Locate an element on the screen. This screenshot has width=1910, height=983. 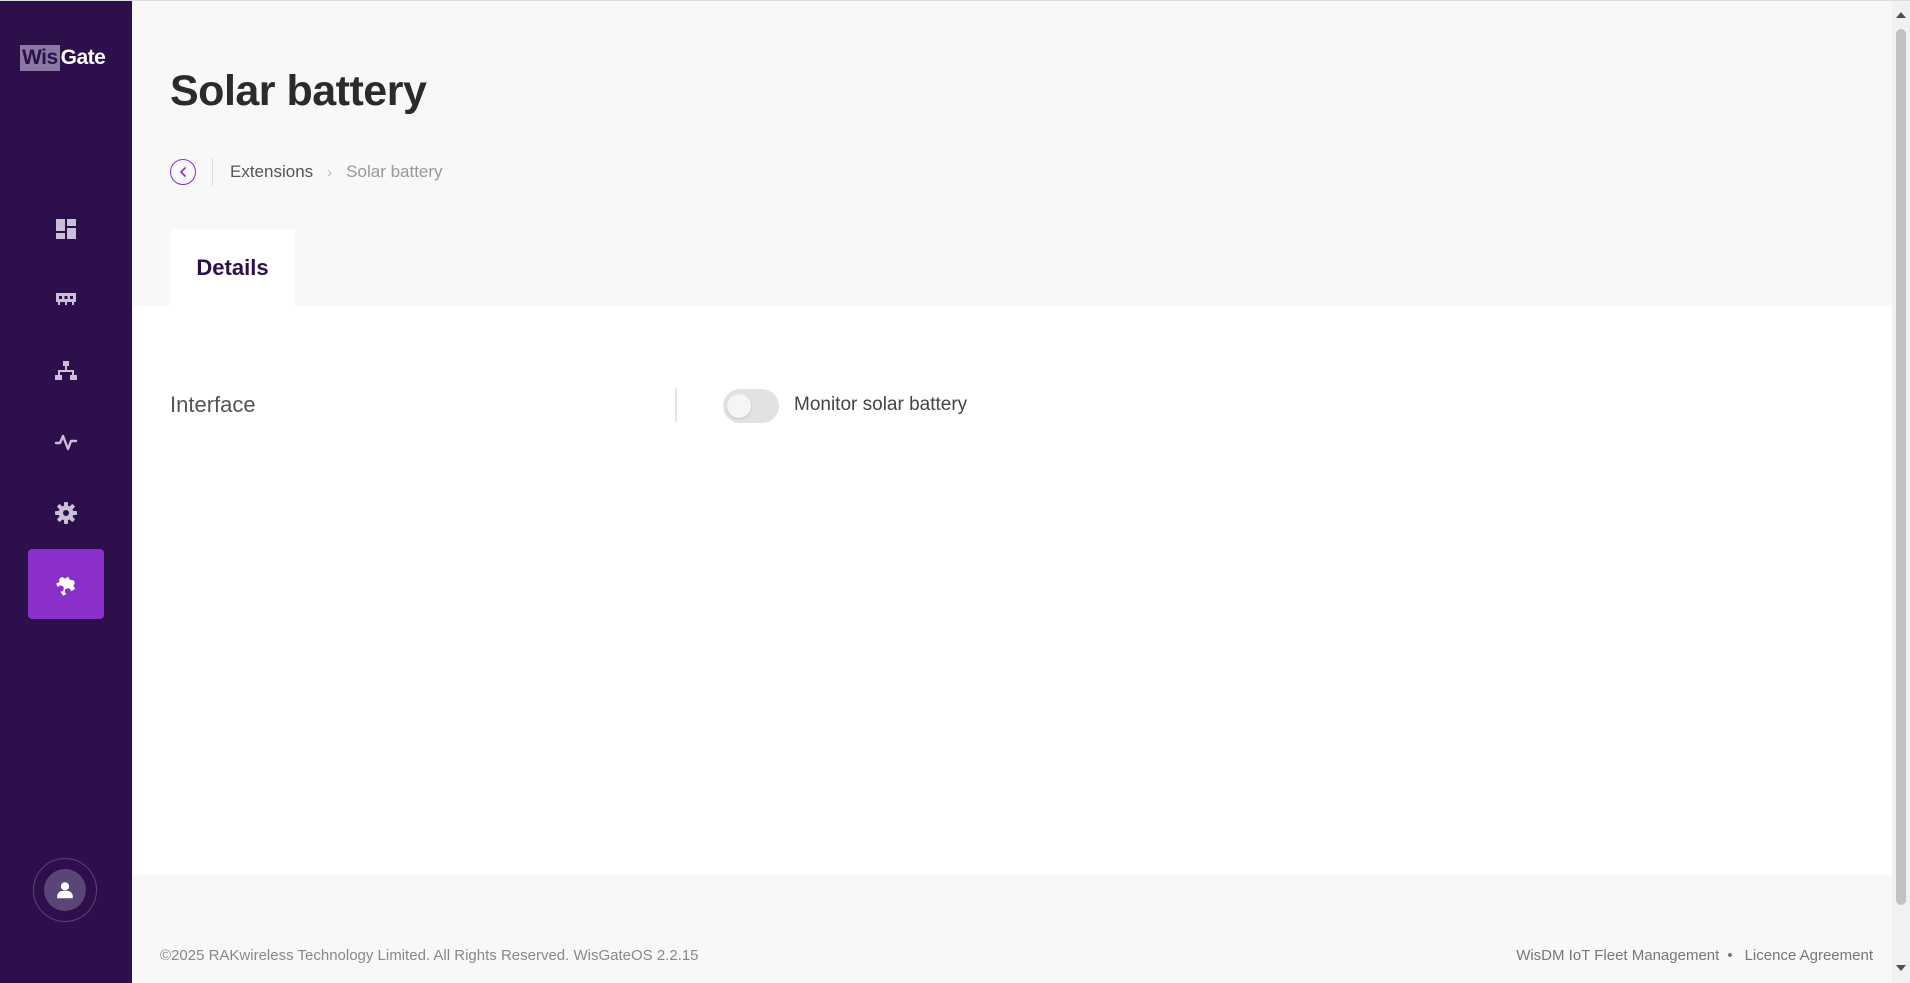
sidebar-item-activity is located at coordinates (66, 442).